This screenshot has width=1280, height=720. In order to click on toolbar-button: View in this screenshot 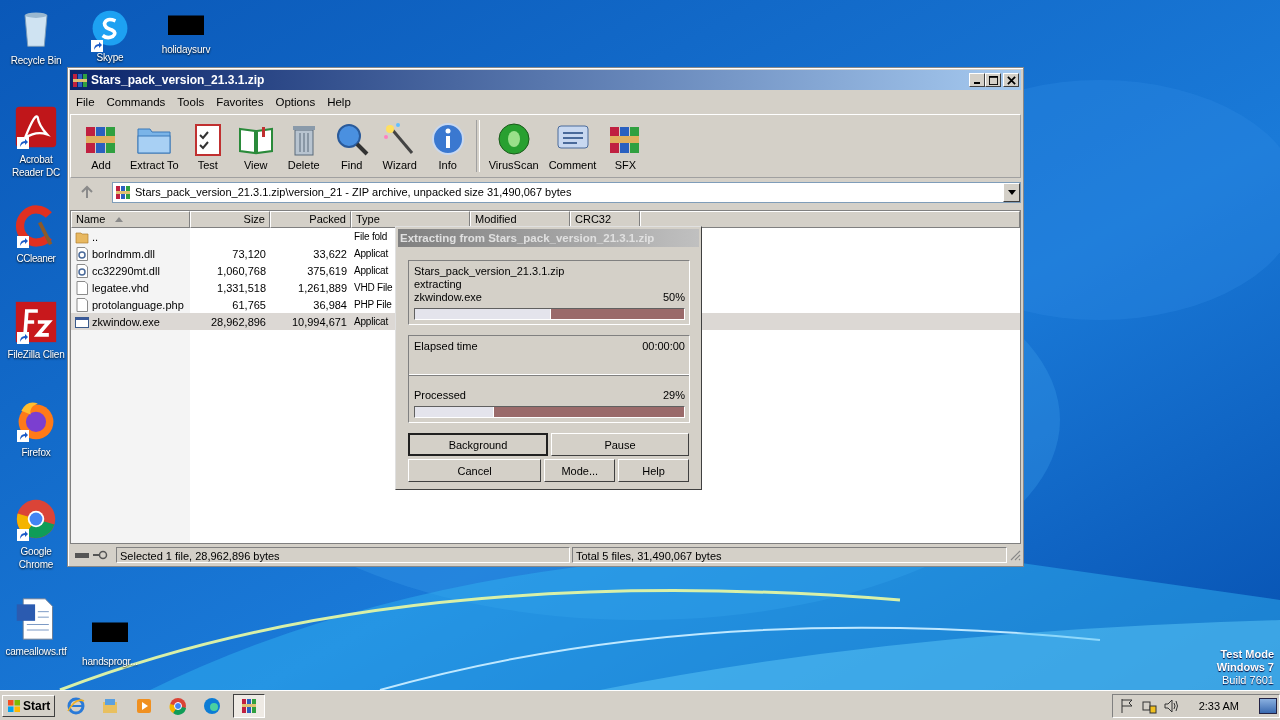, I will do `click(255, 146)`.